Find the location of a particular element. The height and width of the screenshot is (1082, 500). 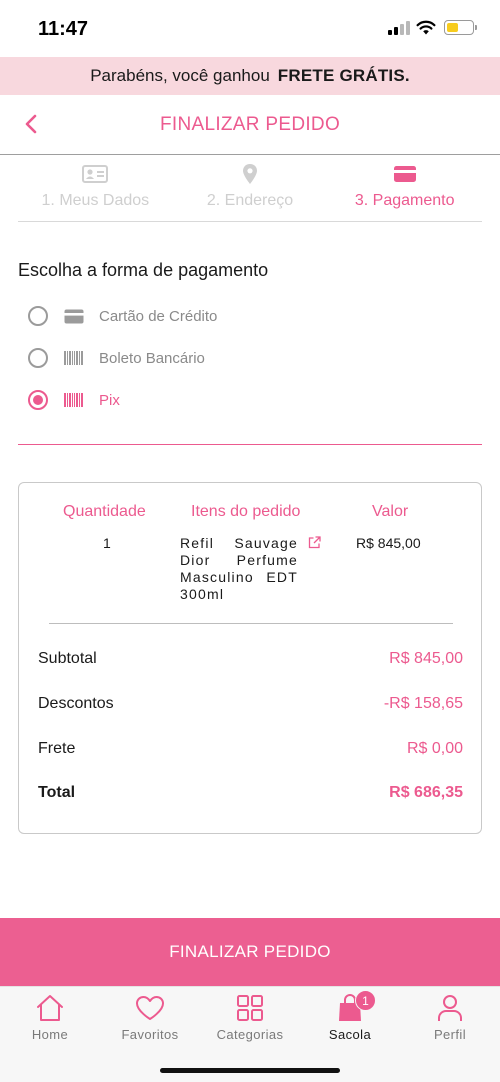

step-label: 2. Endereço is located at coordinates (250, 200).